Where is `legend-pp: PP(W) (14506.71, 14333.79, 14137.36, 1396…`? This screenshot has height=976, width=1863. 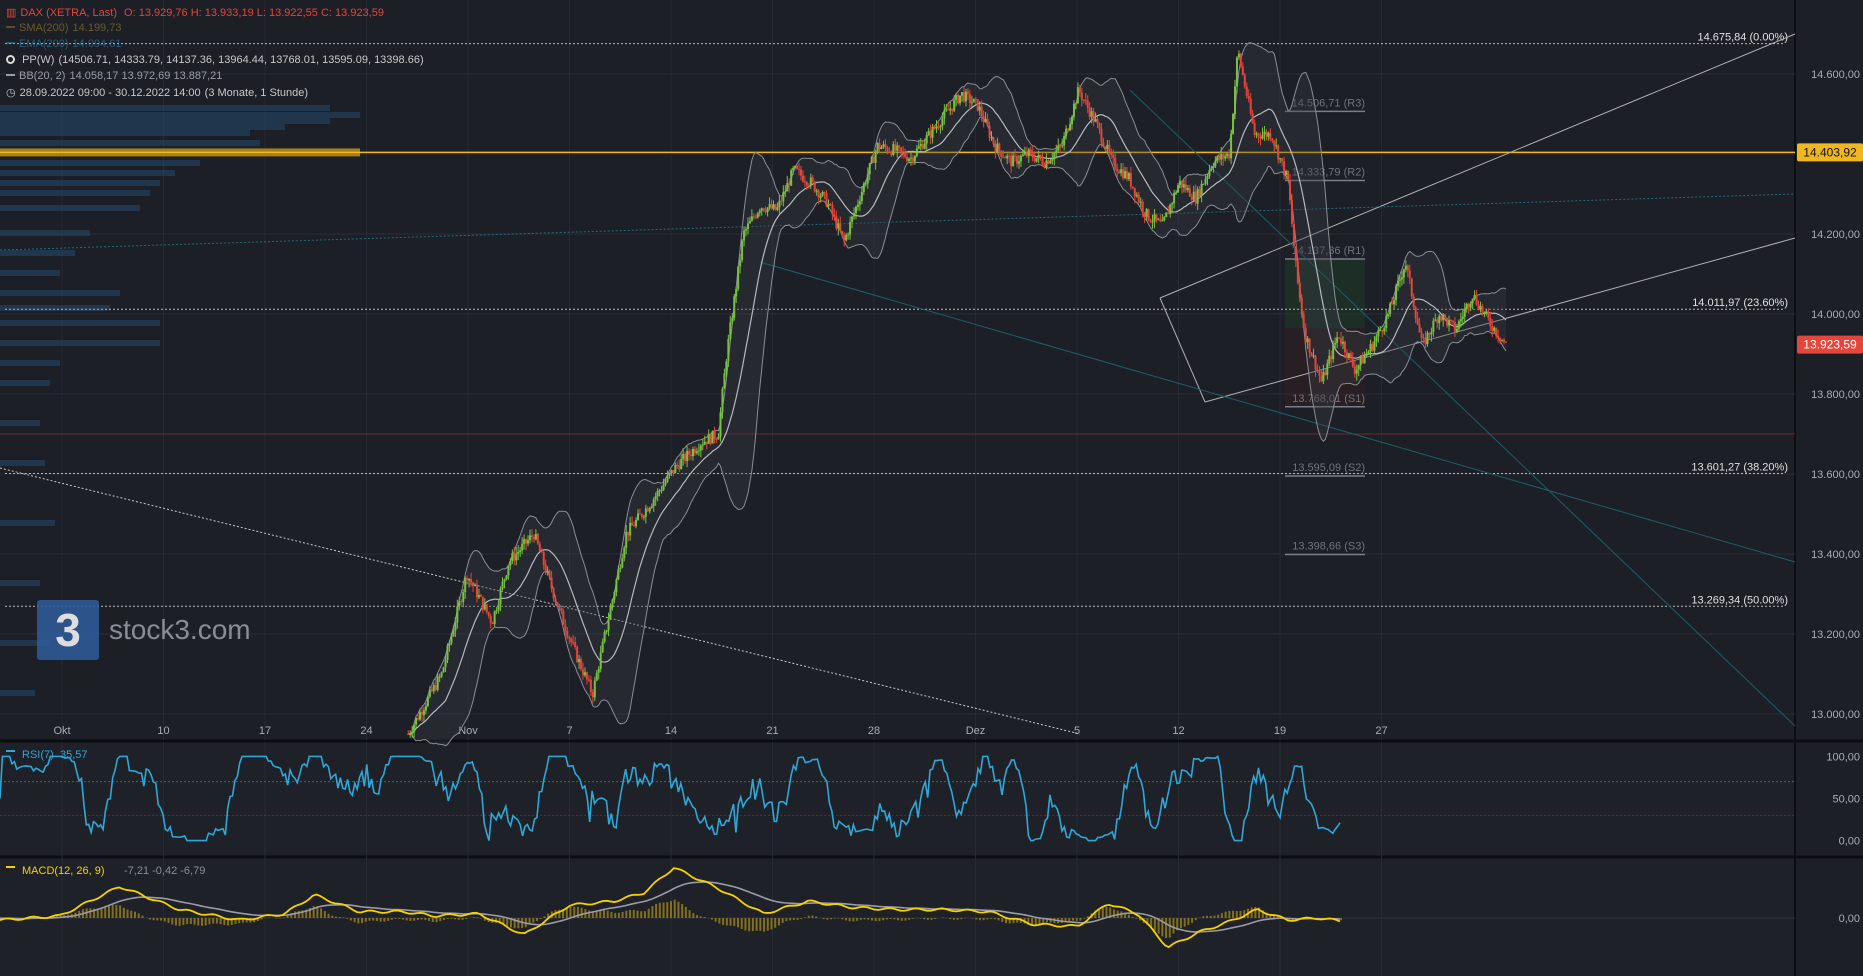 legend-pp: PP(W) (14506.71, 14333.79, 14137.36, 1396… is located at coordinates (217, 60).